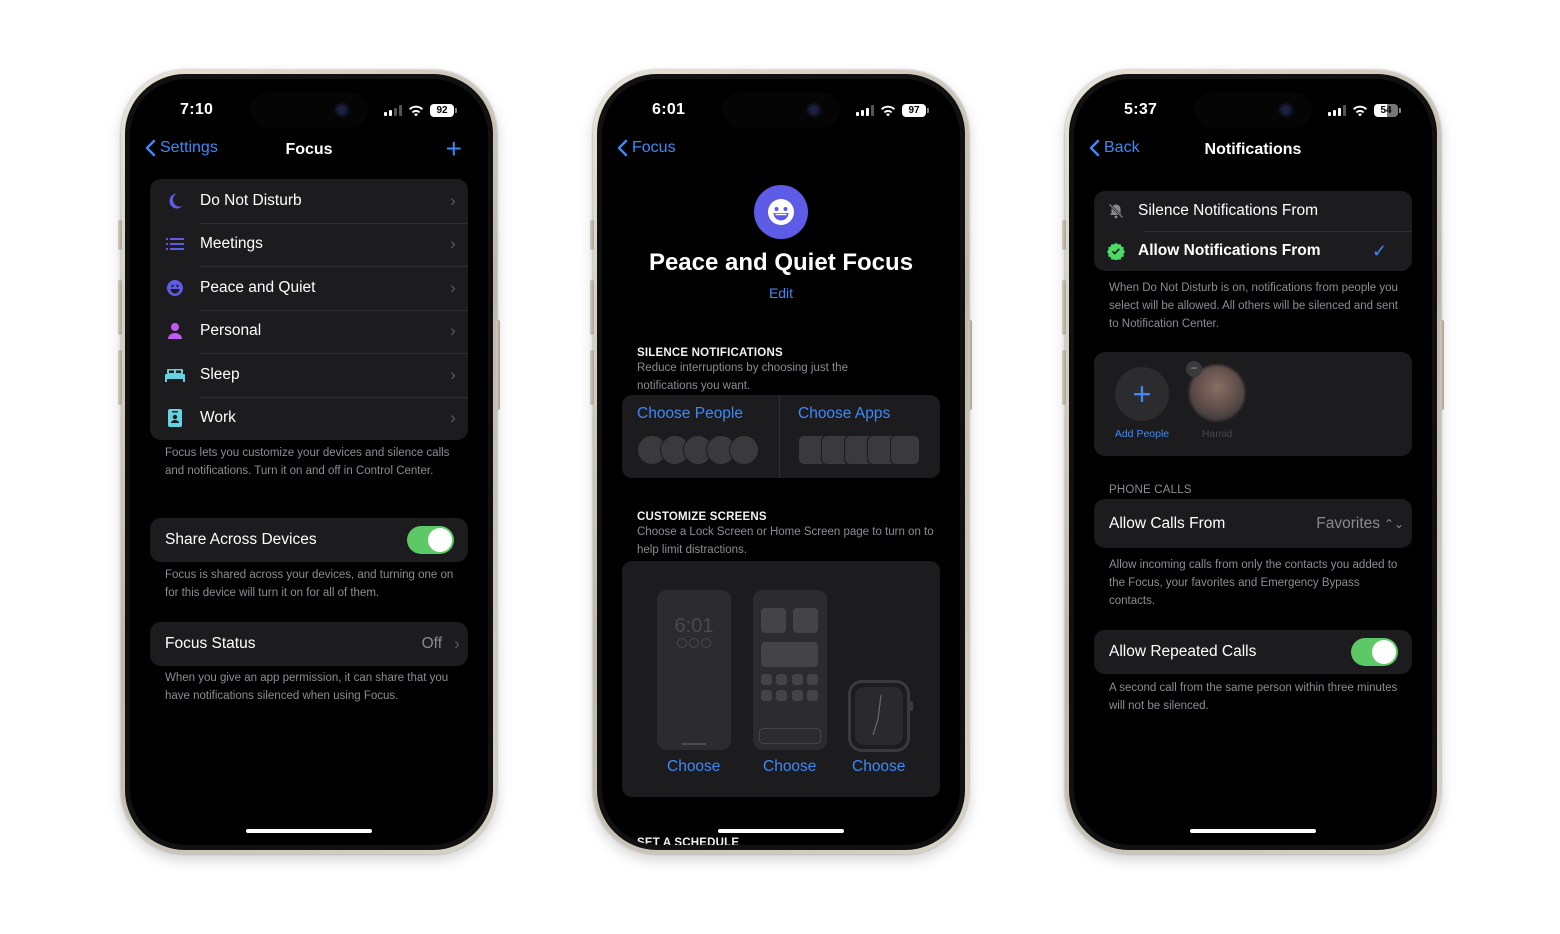 This screenshot has height=934, width=1560. Describe the element at coordinates (1229, 250) in the screenshot. I see `allow-notifications-label: Allow Notifications From` at that location.